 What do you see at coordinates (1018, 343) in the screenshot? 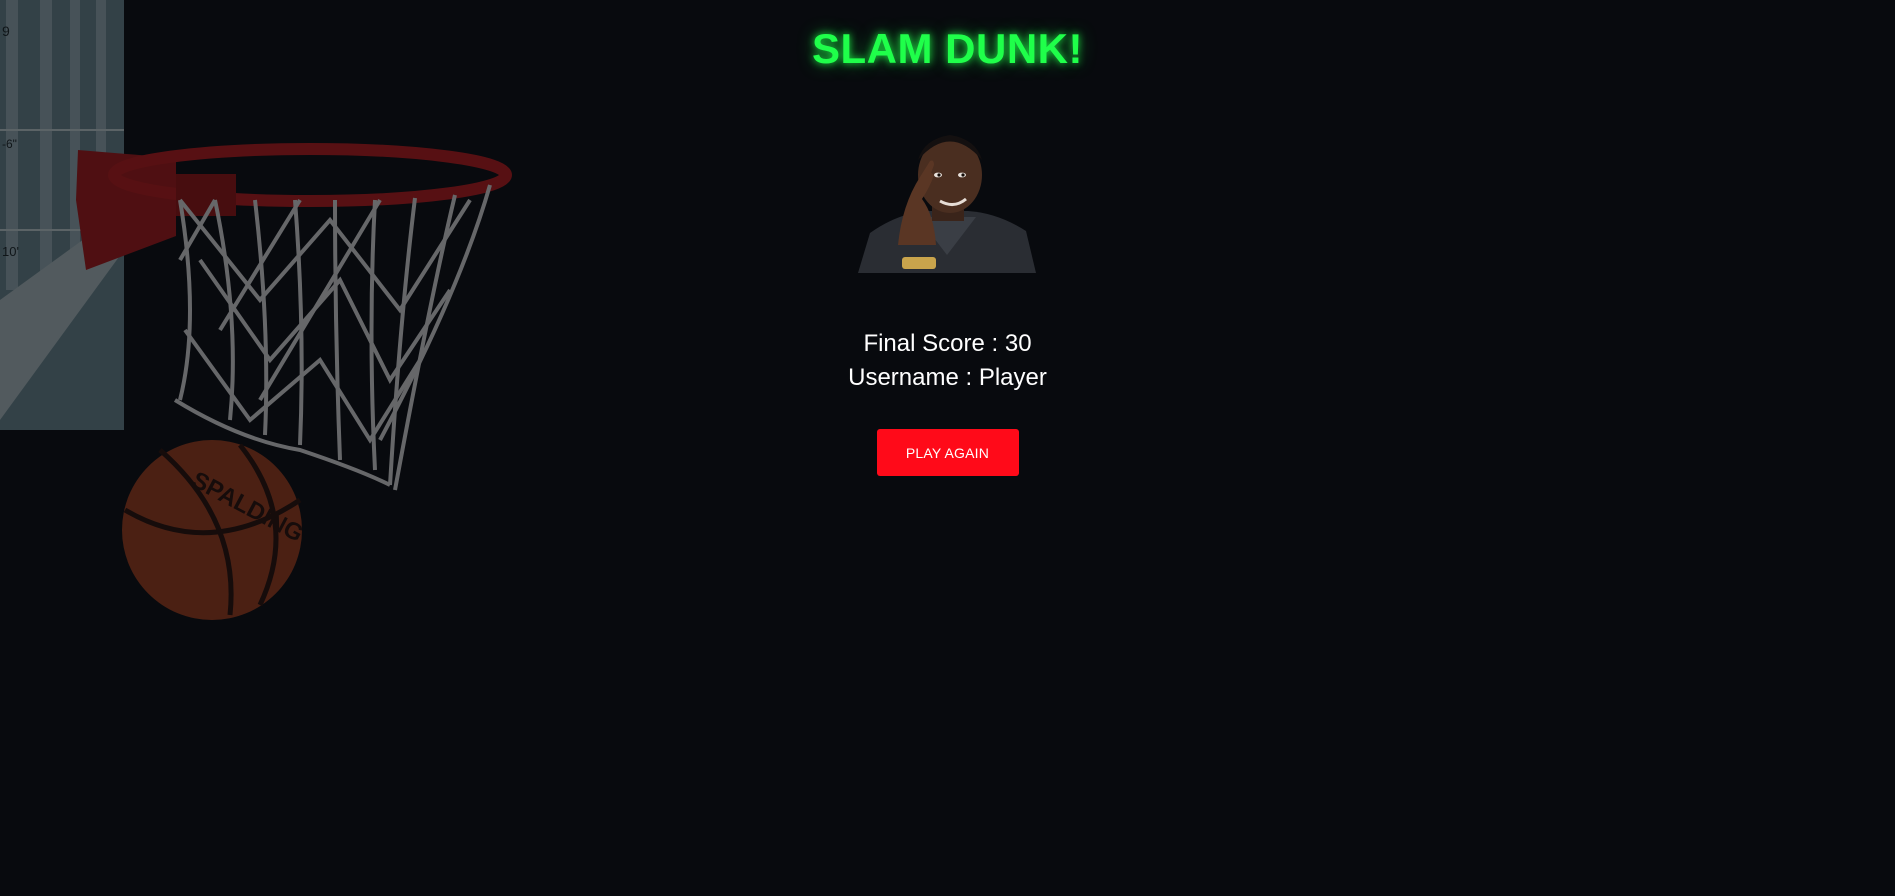
I see `final-score-value: 30` at bounding box center [1018, 343].